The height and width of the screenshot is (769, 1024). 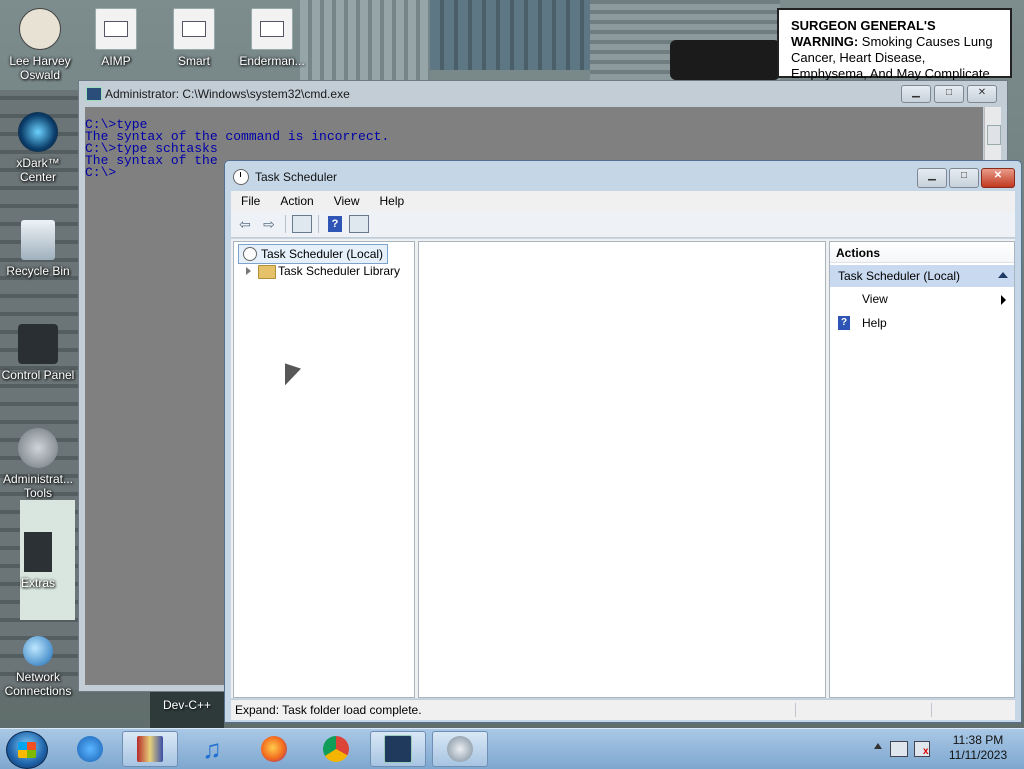 I want to click on desktop-icon-extras: Extras, so click(x=38, y=561).